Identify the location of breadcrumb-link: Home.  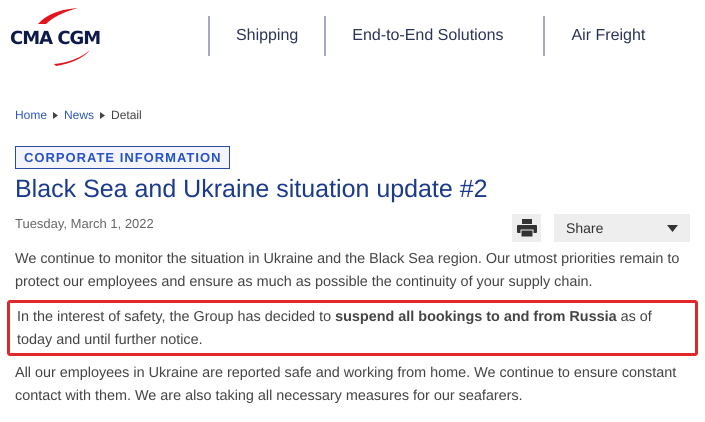
(31, 115).